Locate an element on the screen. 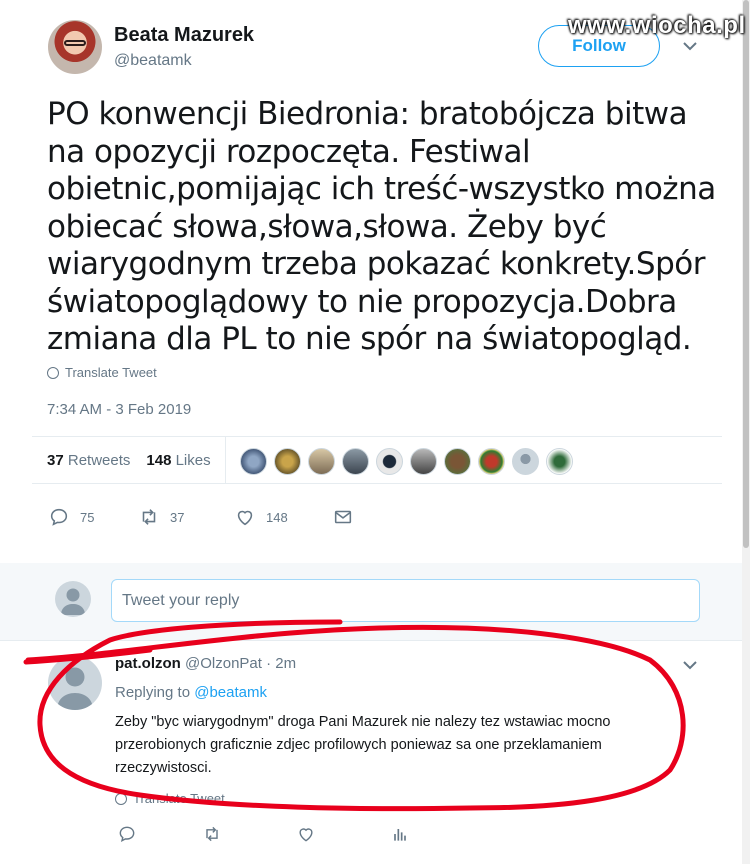 The height and width of the screenshot is (864, 750). reply-author-handle: @OlzonPat is located at coordinates (223, 663).